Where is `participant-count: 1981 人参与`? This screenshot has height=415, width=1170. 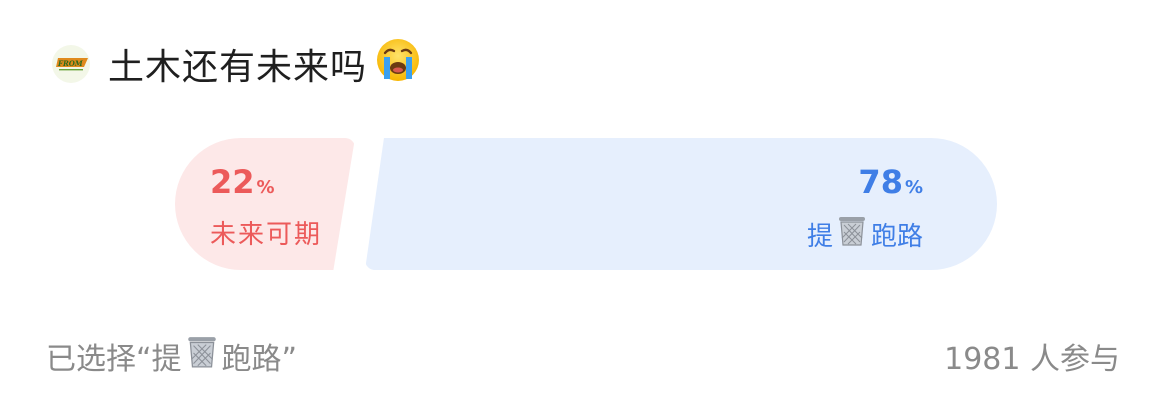
participant-count: 1981 人参与 is located at coordinates (1032, 359).